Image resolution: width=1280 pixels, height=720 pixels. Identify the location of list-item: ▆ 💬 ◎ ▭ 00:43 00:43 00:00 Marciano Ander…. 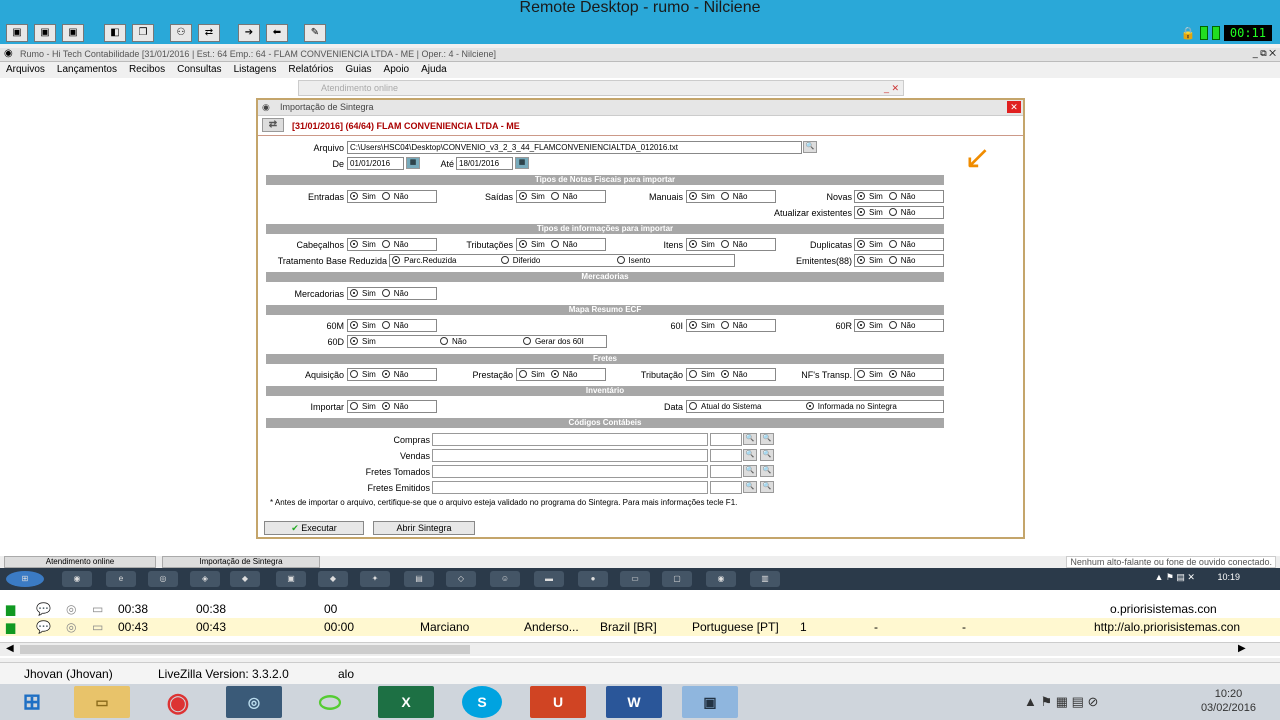
(640, 627).